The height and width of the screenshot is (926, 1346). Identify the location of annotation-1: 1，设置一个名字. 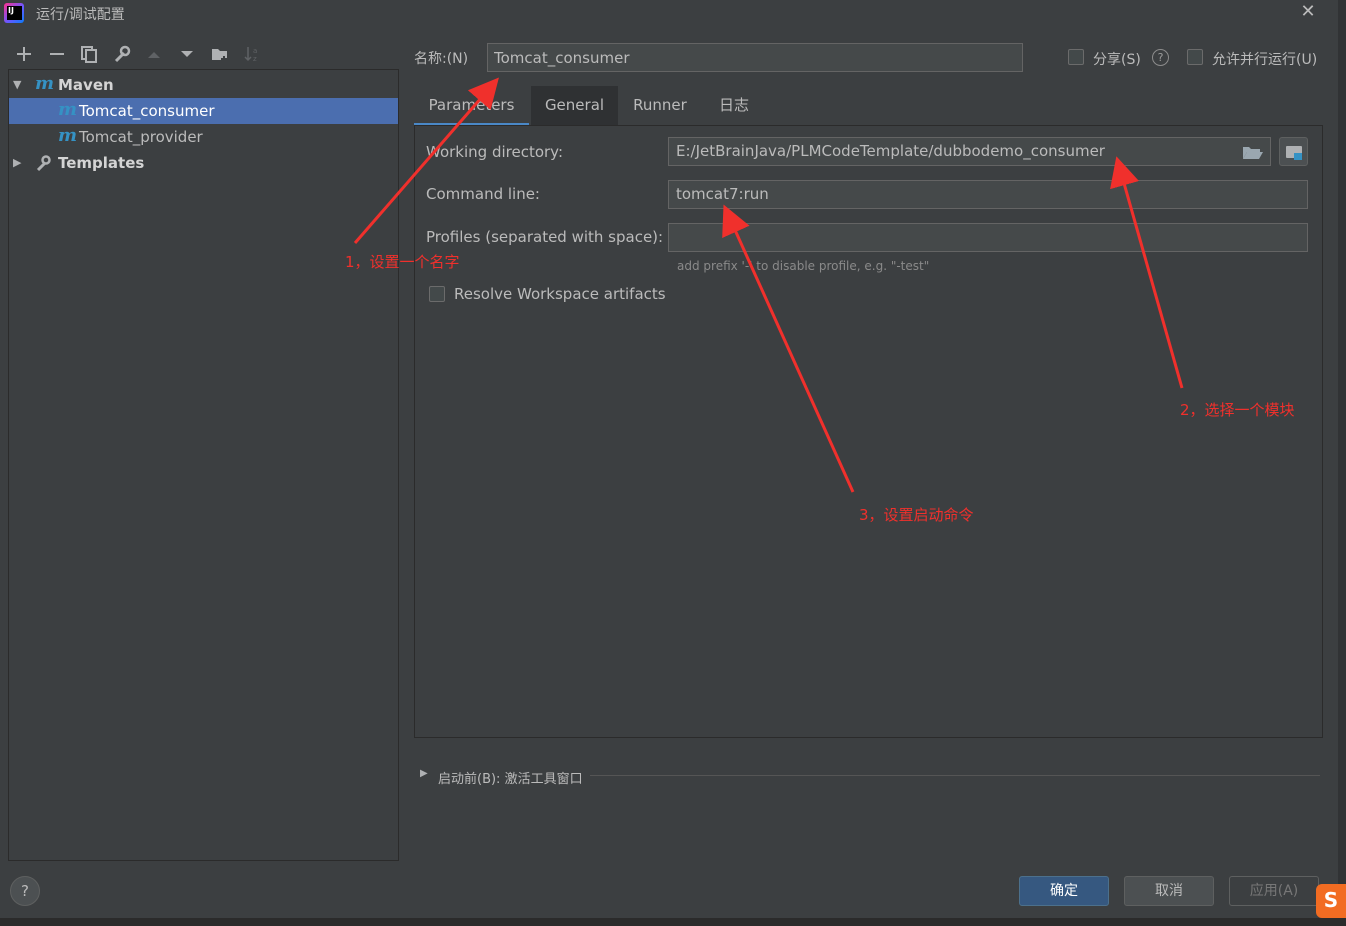
(402, 262).